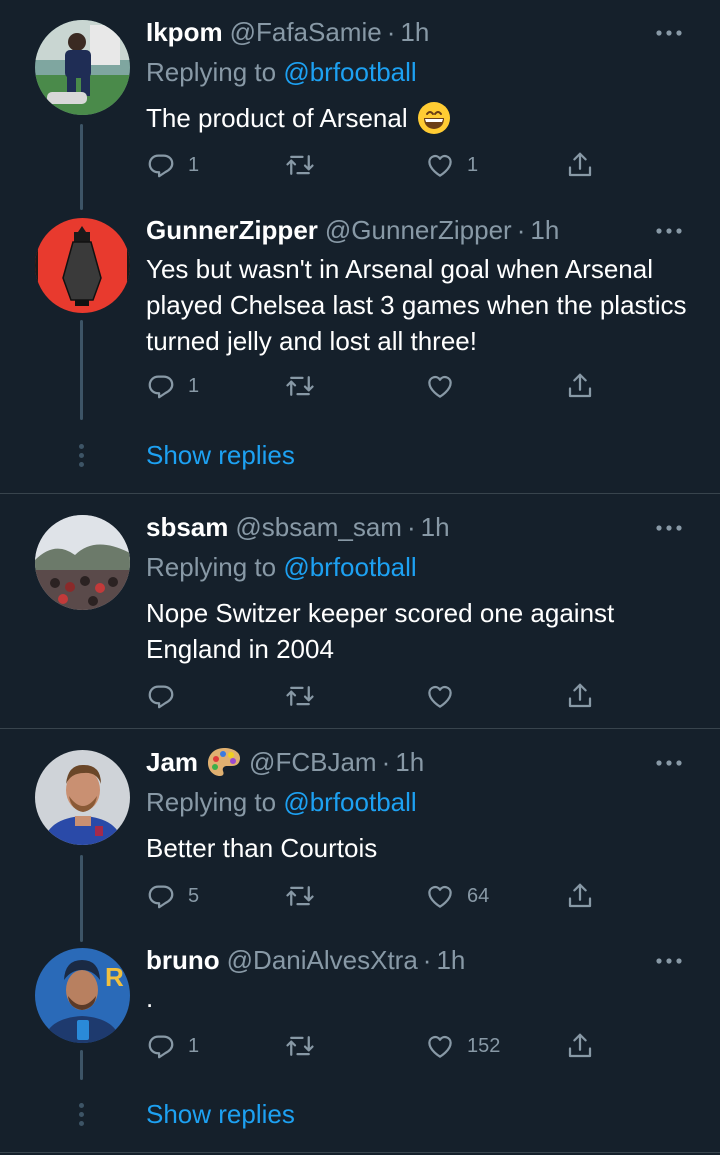  What do you see at coordinates (313, 762) in the screenshot?
I see `user-handle: @FCBJam` at bounding box center [313, 762].